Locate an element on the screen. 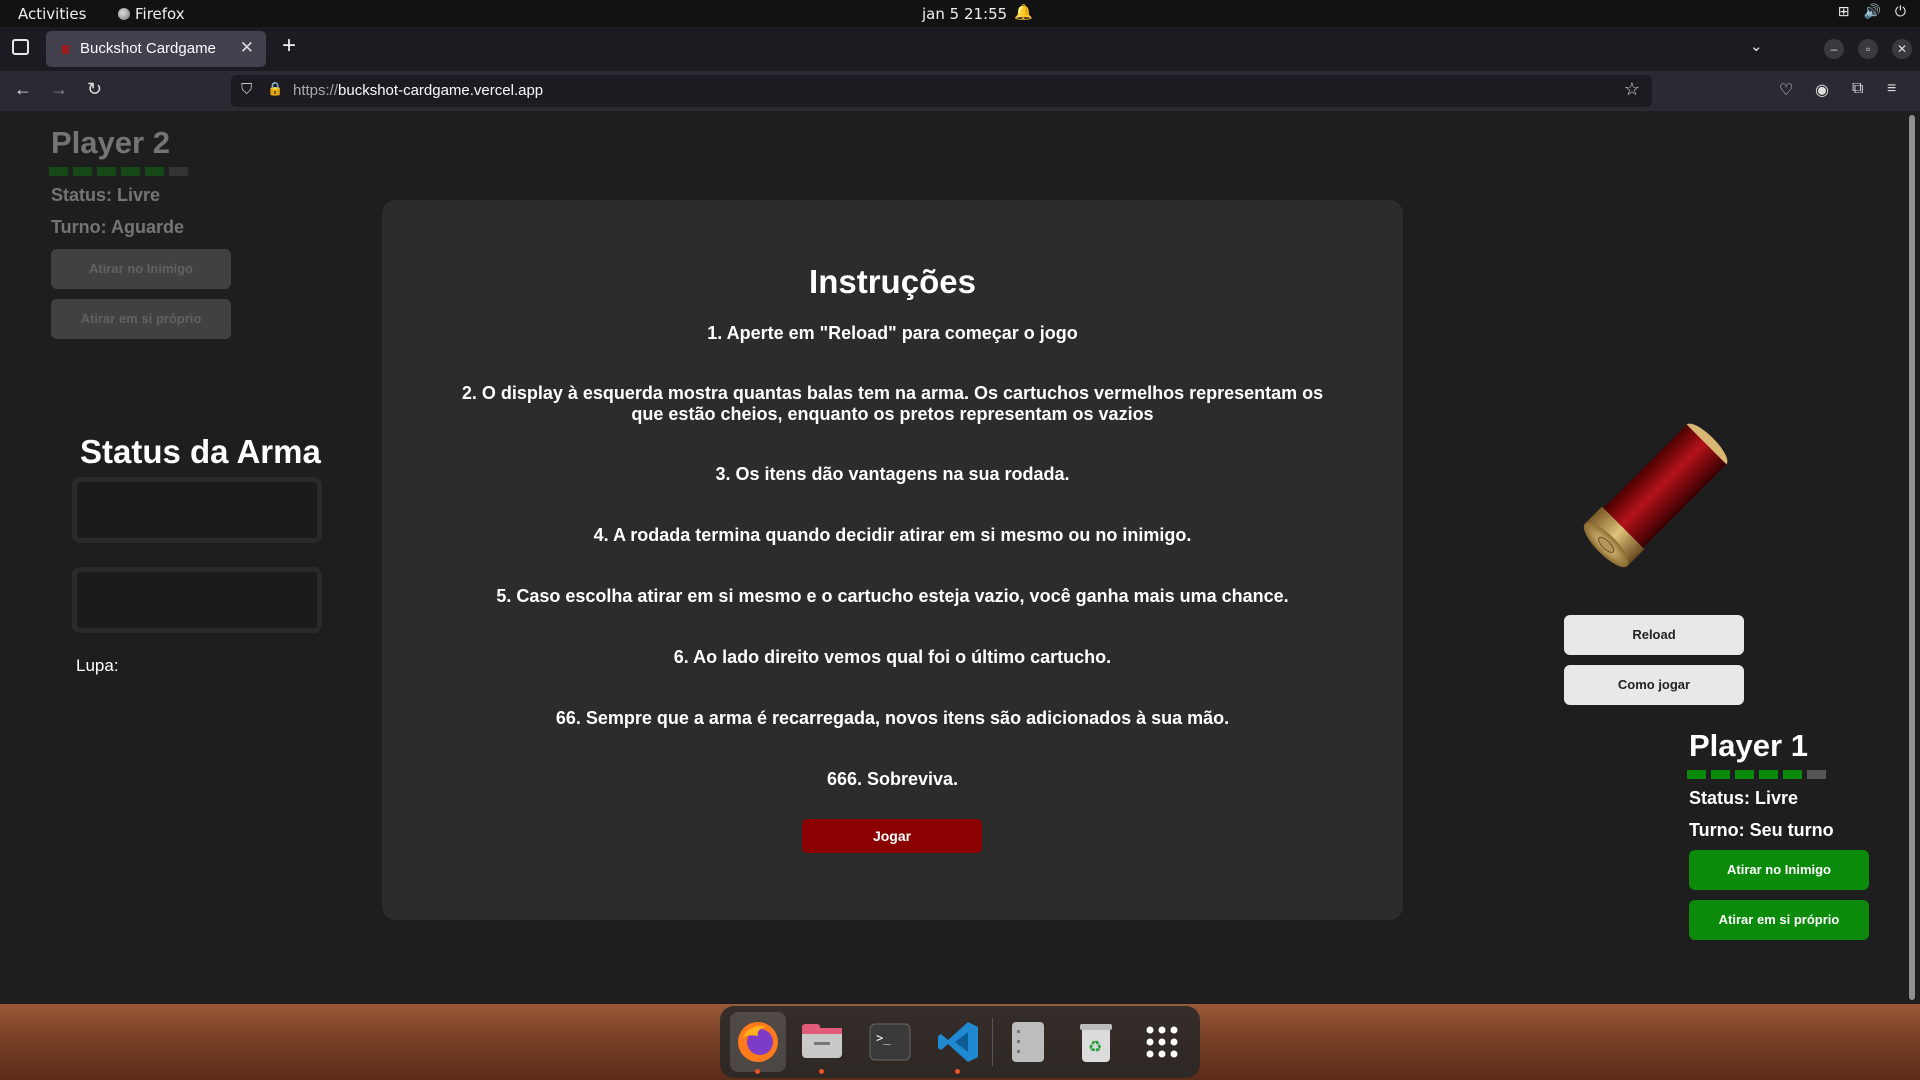 This screenshot has width=1920, height=1080. system-tray: ⊞ 🔊 ⏻ is located at coordinates (1872, 12).